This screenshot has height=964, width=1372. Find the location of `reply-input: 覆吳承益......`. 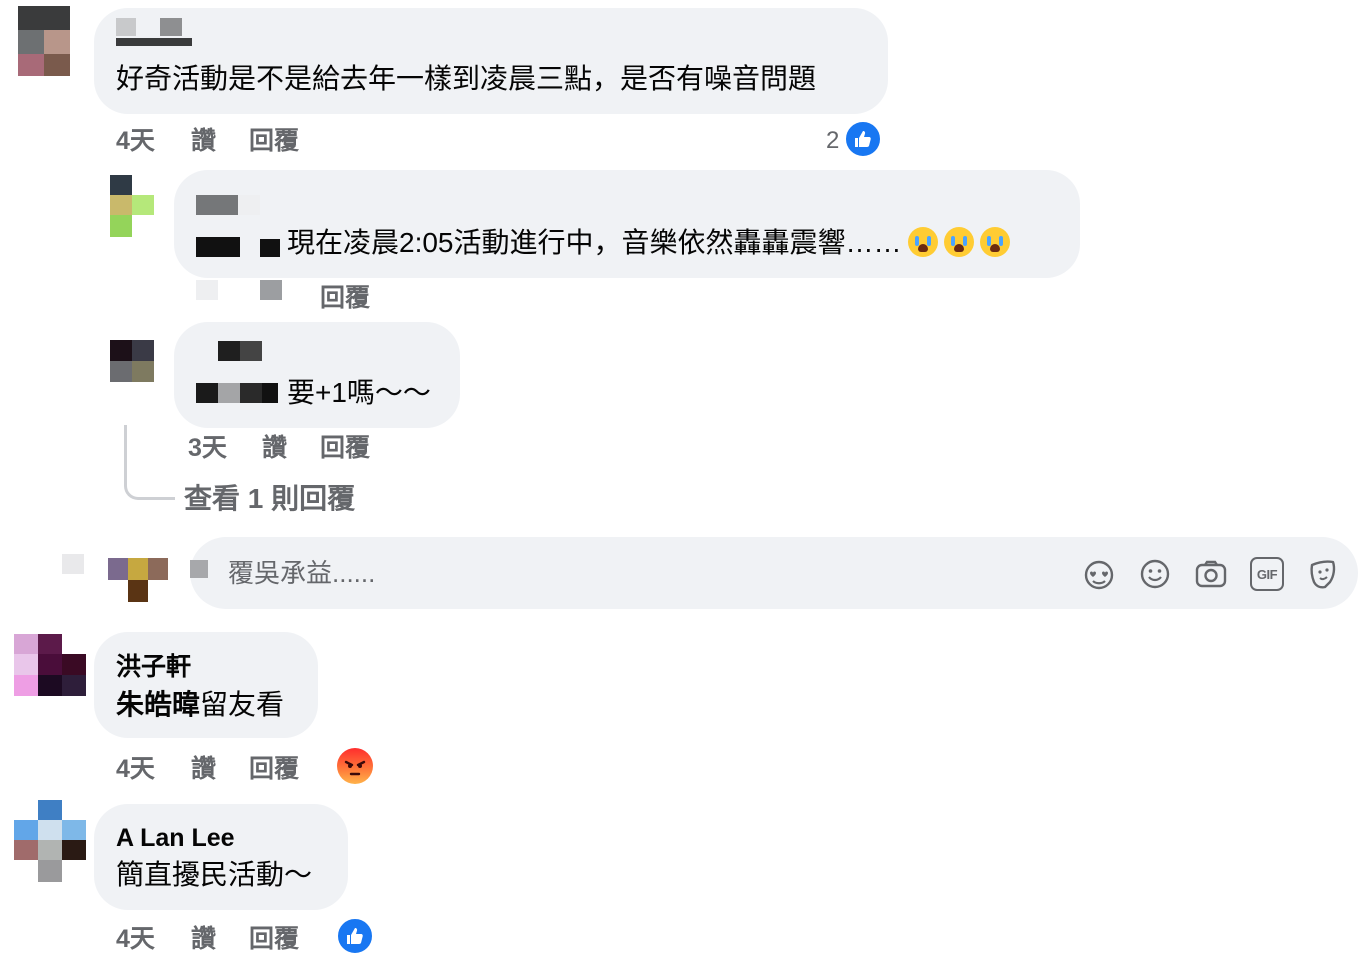

reply-input: 覆吳承益...... is located at coordinates (301, 573).